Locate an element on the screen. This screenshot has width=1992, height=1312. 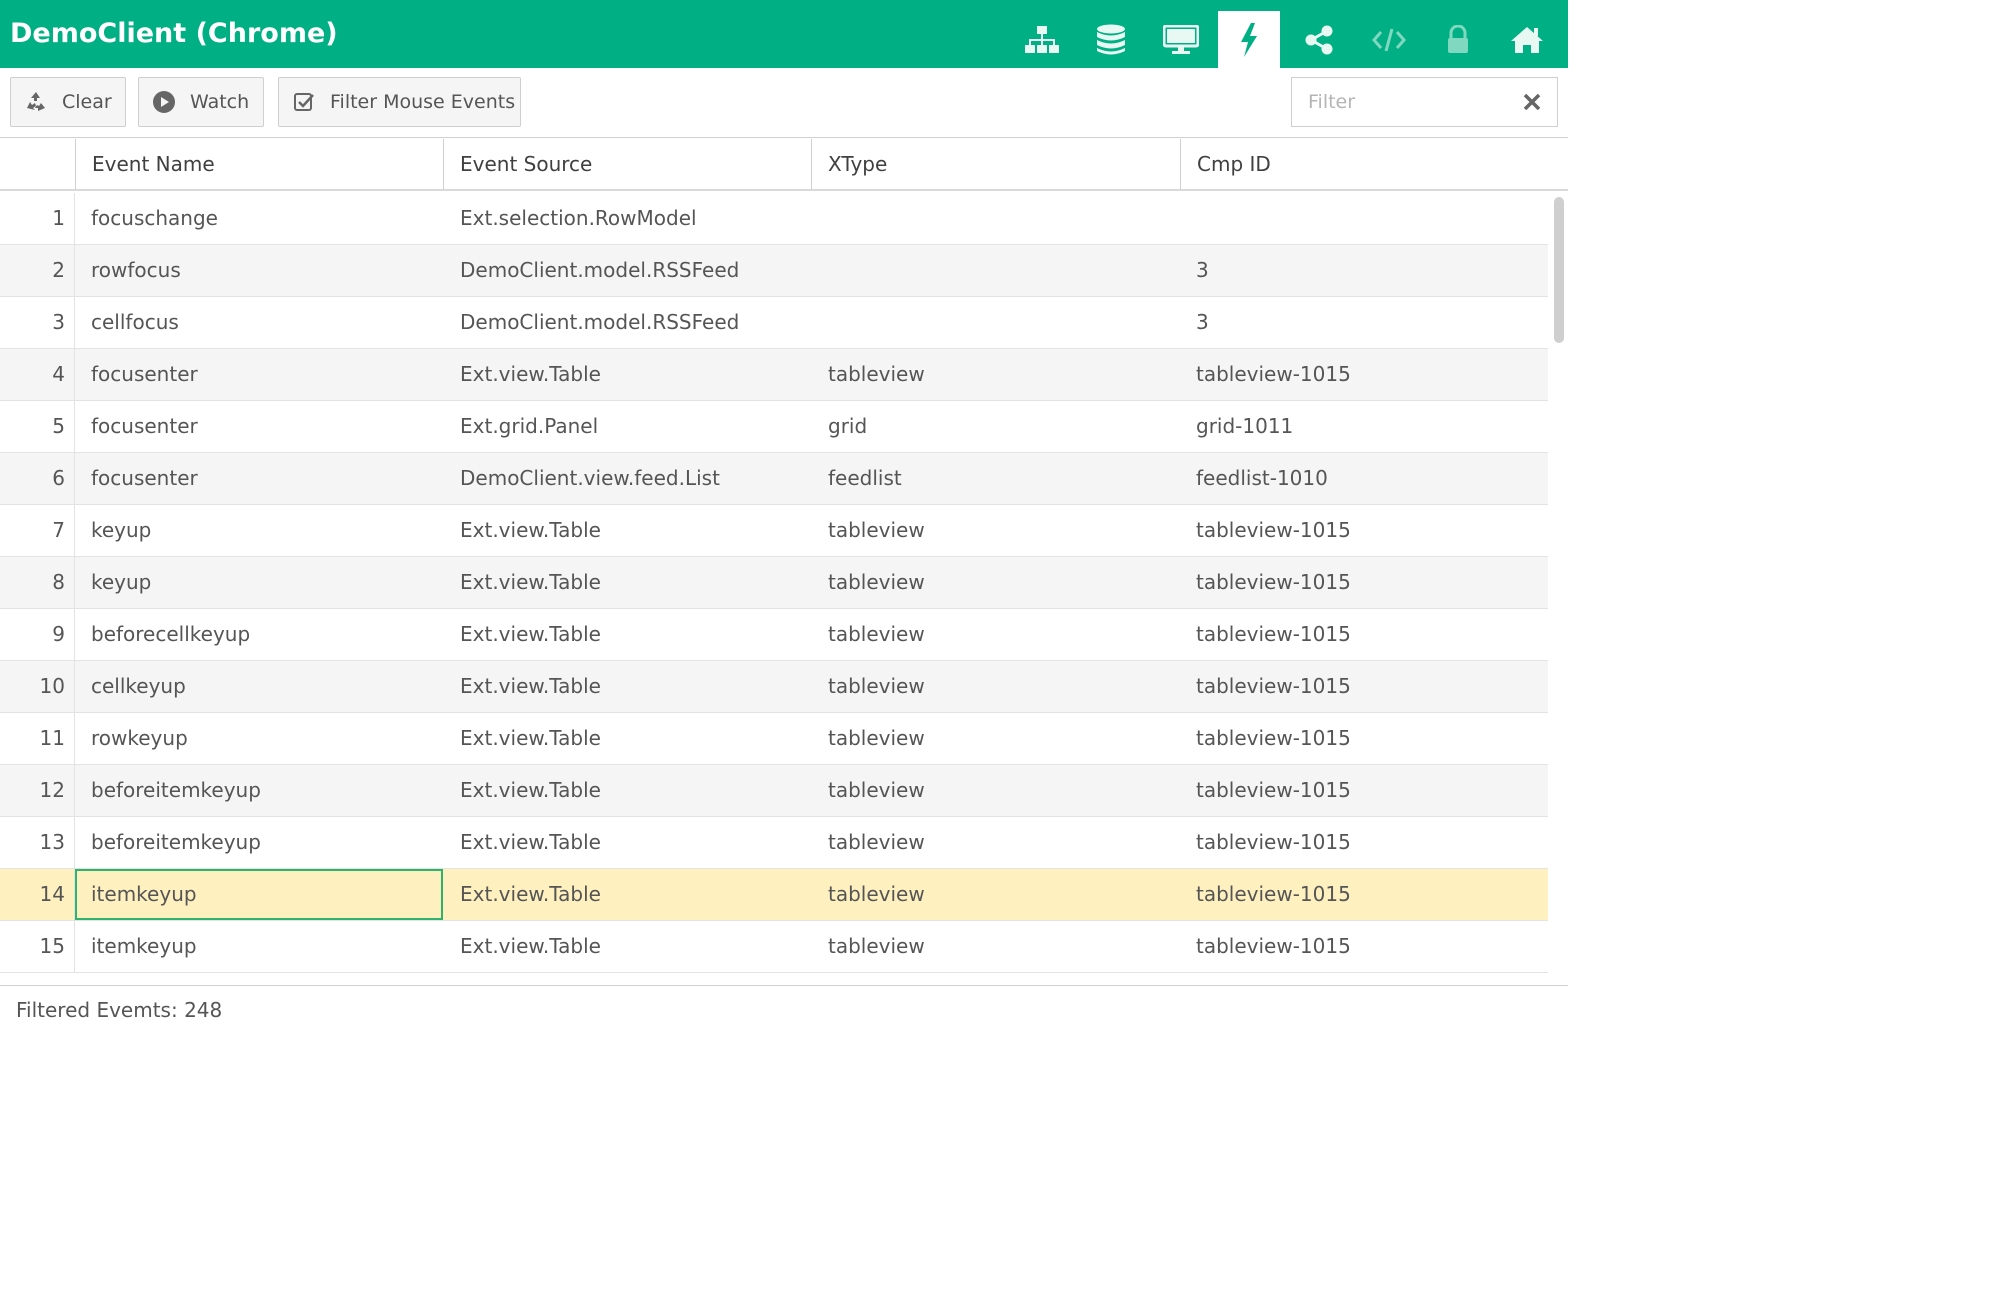
event-name-cell: rowfocus is located at coordinates (259, 270).